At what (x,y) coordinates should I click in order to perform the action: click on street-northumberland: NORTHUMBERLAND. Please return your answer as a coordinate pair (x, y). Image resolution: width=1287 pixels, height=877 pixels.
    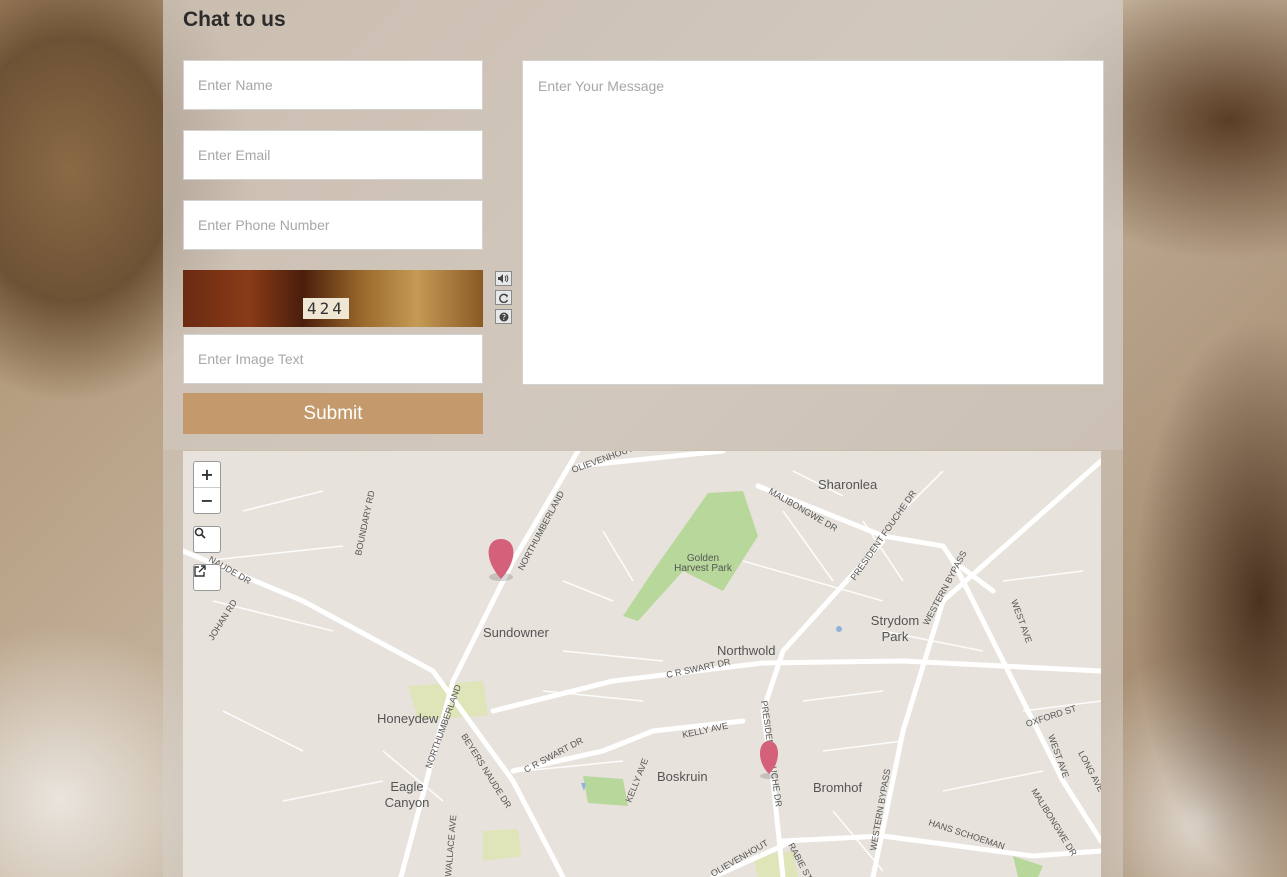
    Looking at the image, I should click on (541, 530).